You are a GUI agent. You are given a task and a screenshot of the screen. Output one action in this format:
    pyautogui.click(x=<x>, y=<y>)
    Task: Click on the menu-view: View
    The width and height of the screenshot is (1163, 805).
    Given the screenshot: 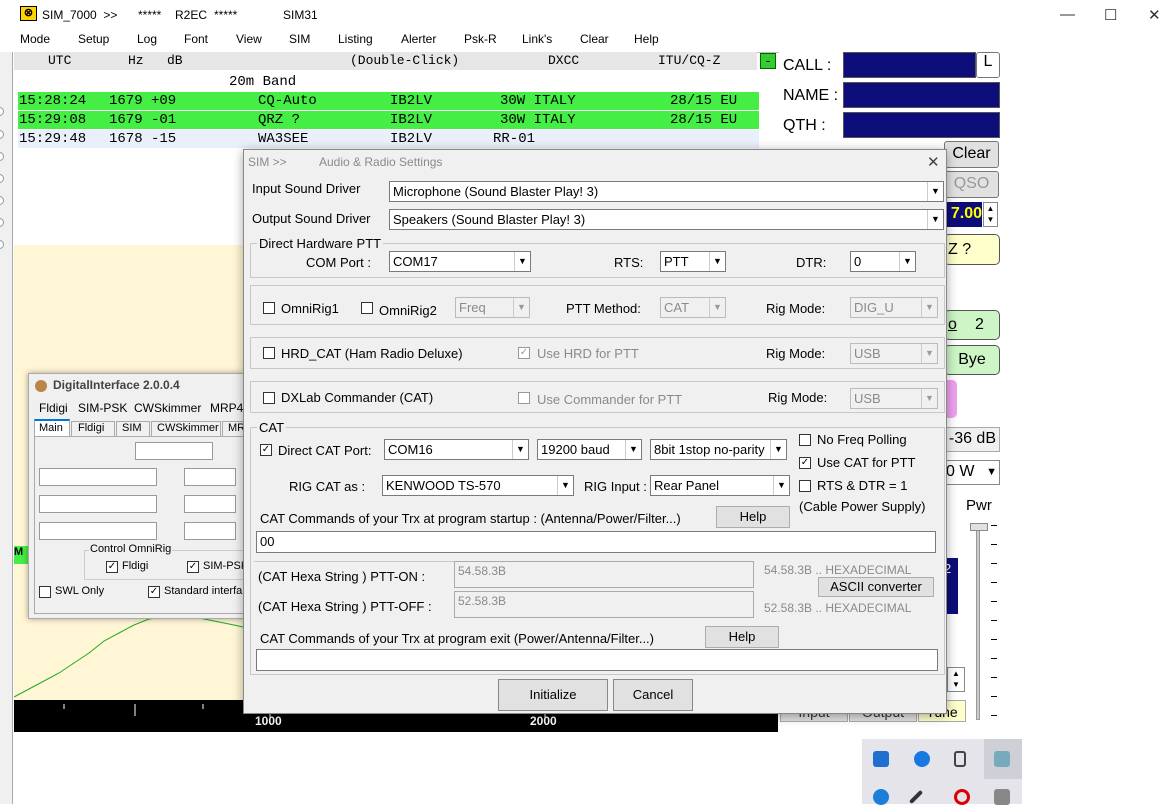 What is the action you would take?
    pyautogui.click(x=249, y=39)
    